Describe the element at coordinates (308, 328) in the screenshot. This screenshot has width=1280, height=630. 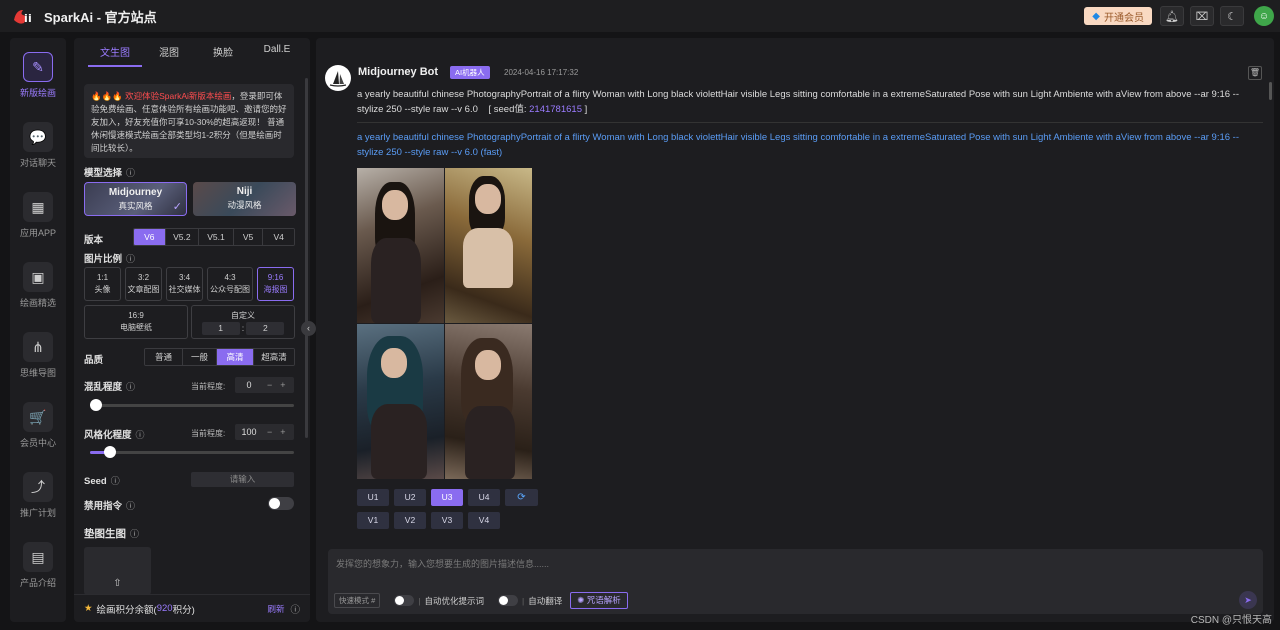
I see `collapse-panel-button: ‹` at that location.